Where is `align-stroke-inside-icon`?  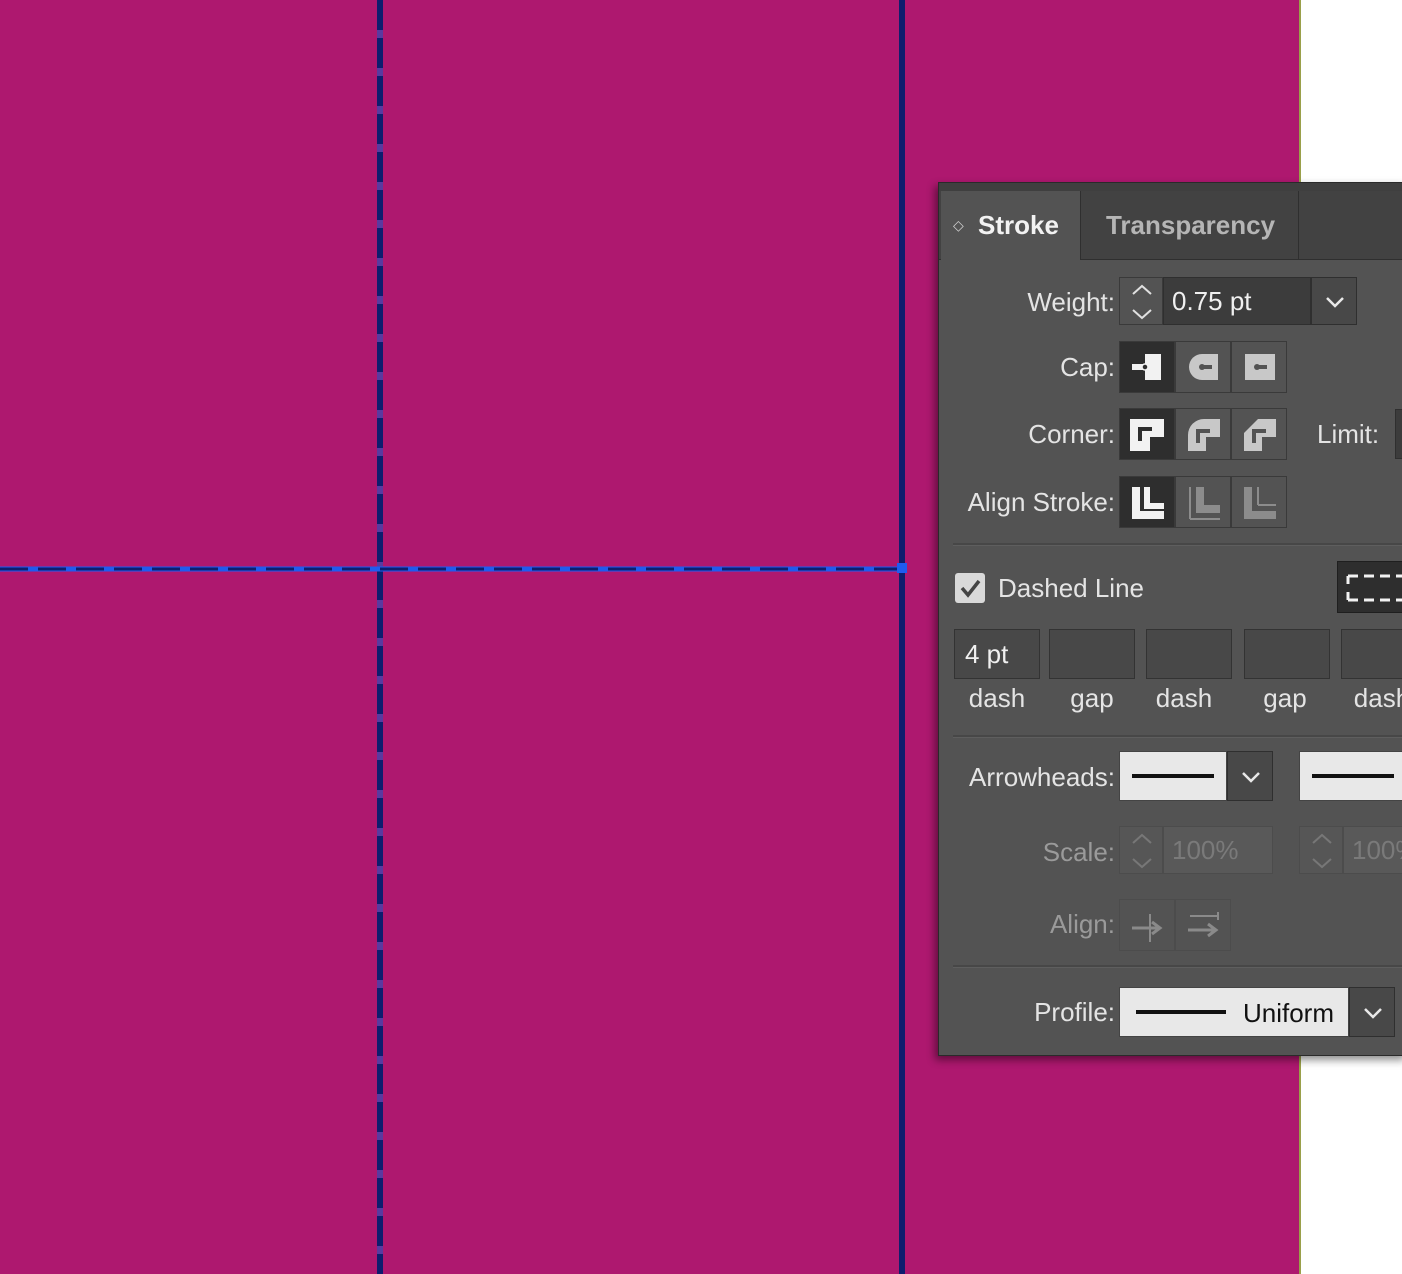 align-stroke-inside-icon is located at coordinates (1204, 503).